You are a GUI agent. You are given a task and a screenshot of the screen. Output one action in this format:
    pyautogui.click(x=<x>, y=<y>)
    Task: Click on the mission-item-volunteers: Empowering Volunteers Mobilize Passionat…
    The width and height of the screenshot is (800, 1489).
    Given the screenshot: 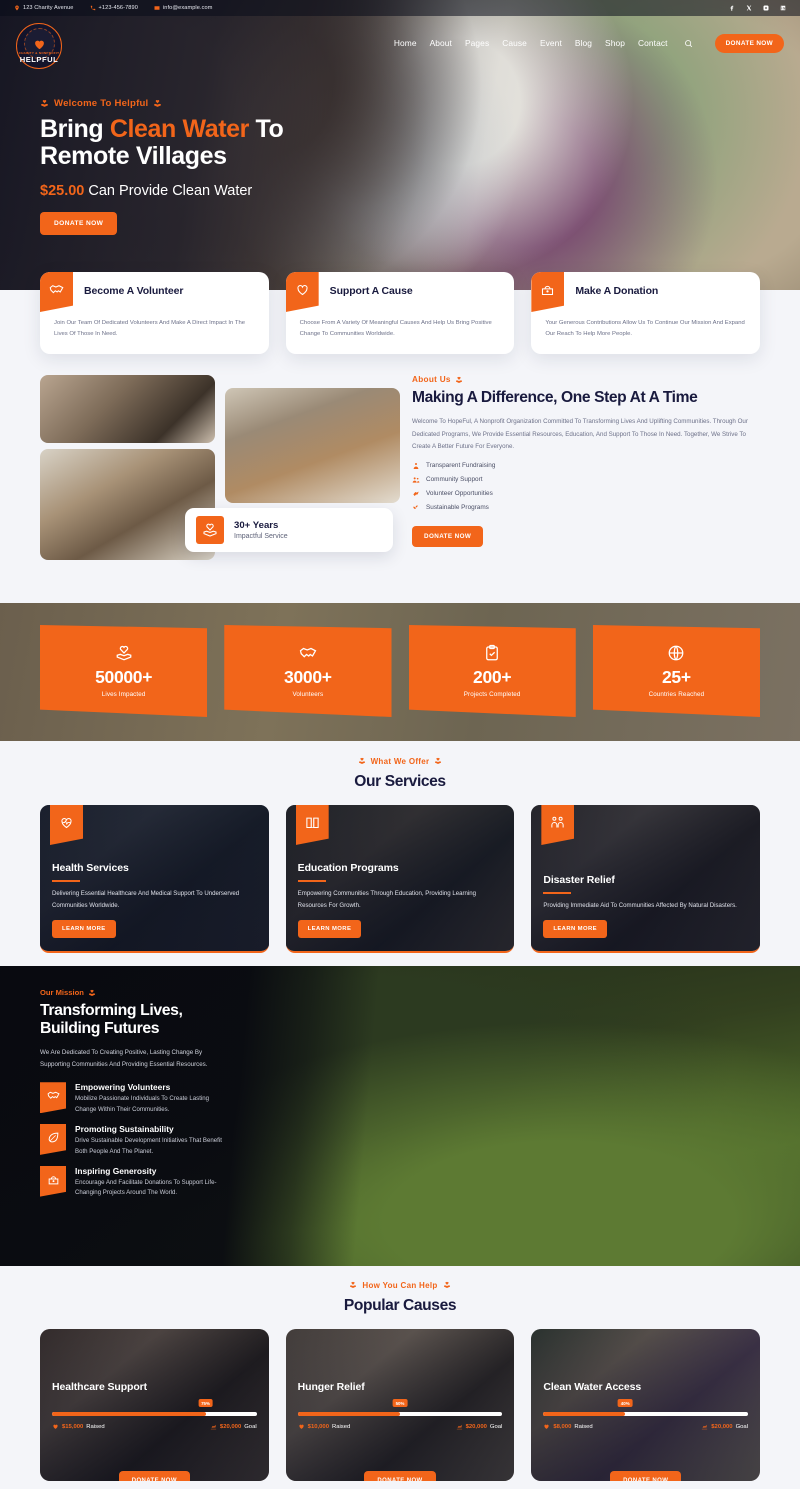 What is the action you would take?
    pyautogui.click(x=155, y=1099)
    